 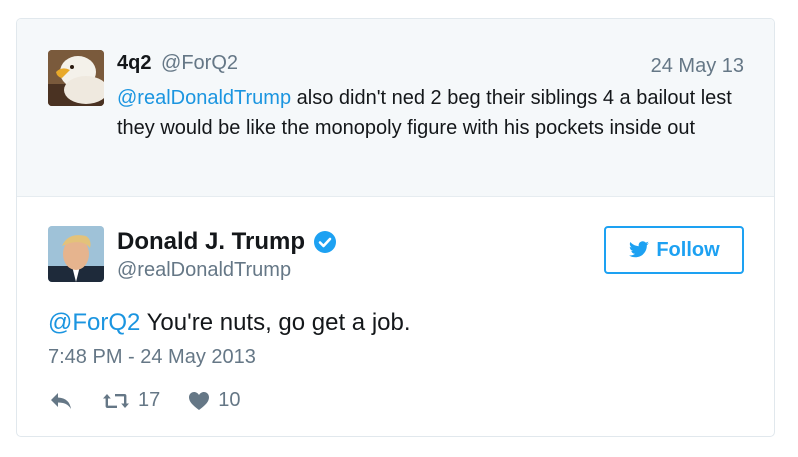 I want to click on eagle-avatar-image, so click(x=76, y=78).